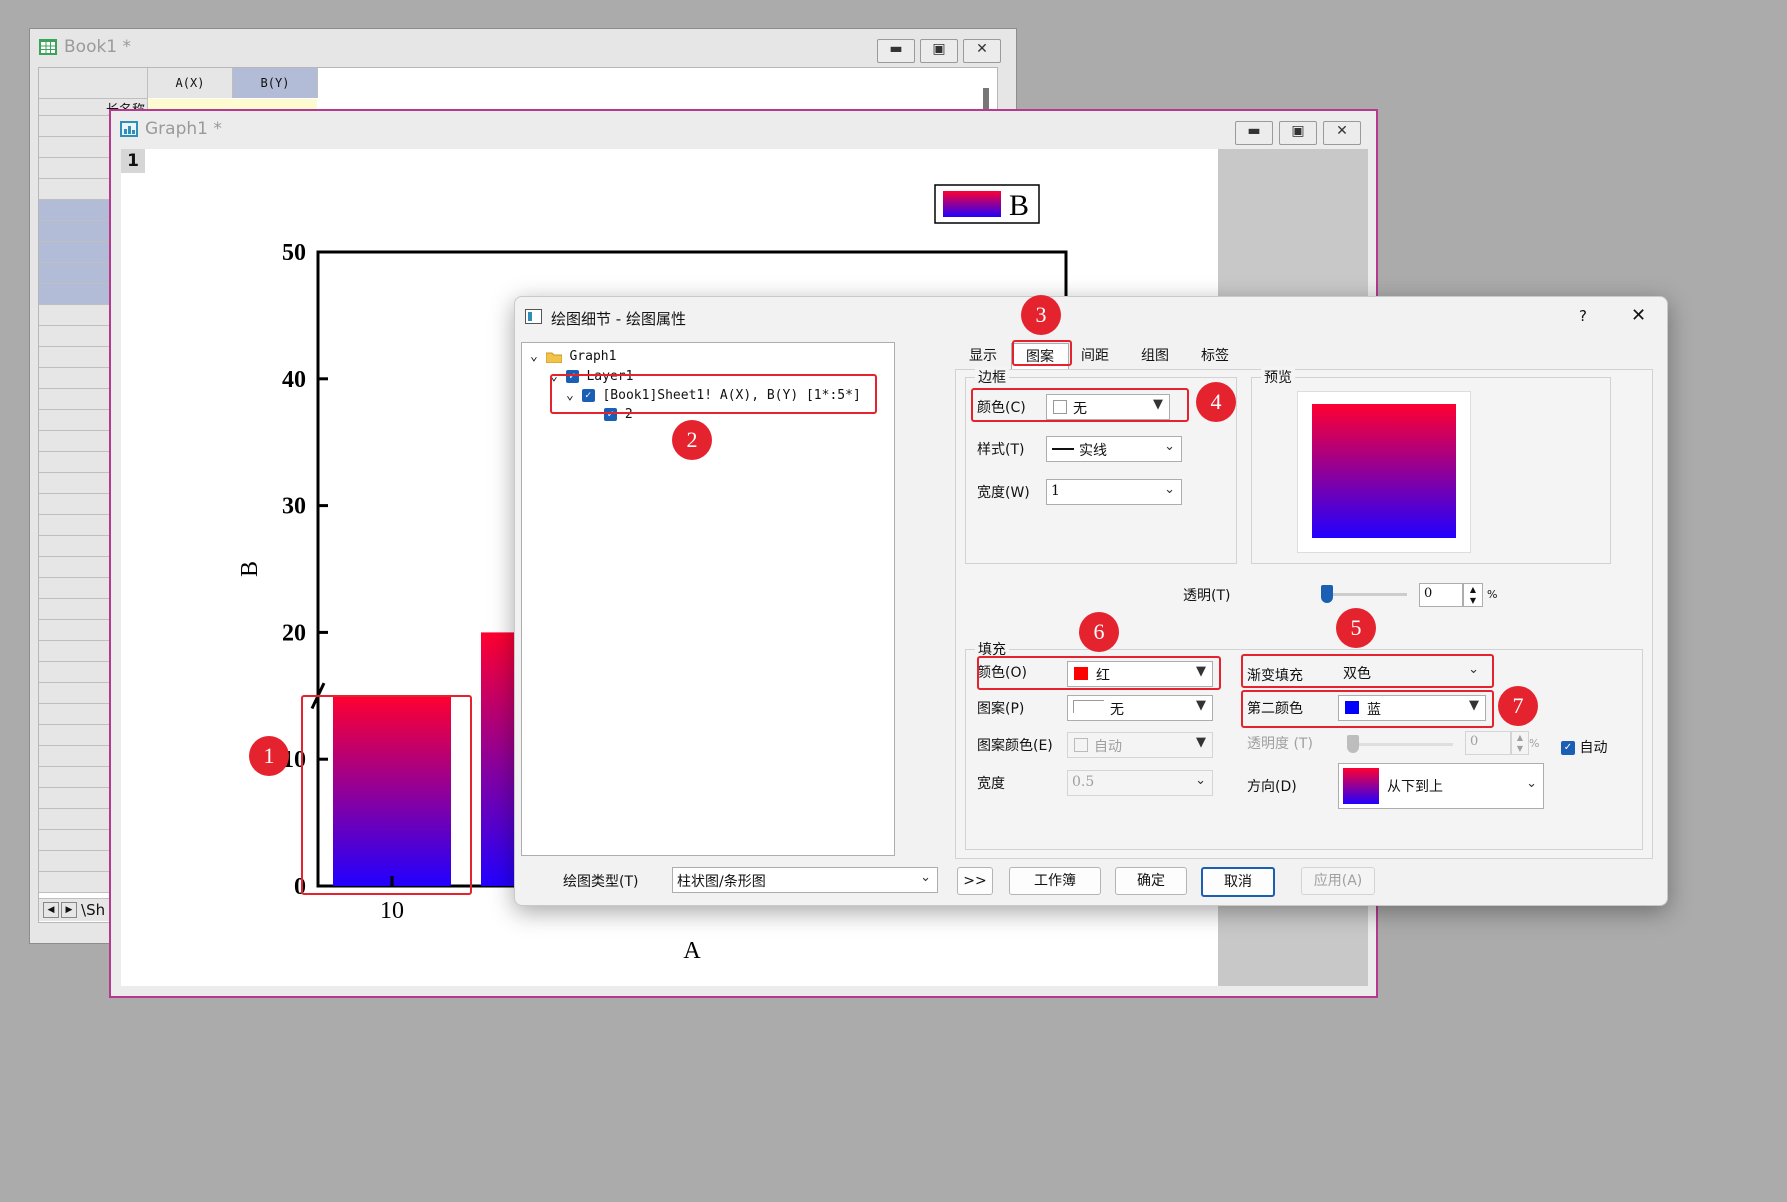 The image size is (1787, 1202). What do you see at coordinates (1338, 881) in the screenshot?
I see `apply-button: 应用(A)` at bounding box center [1338, 881].